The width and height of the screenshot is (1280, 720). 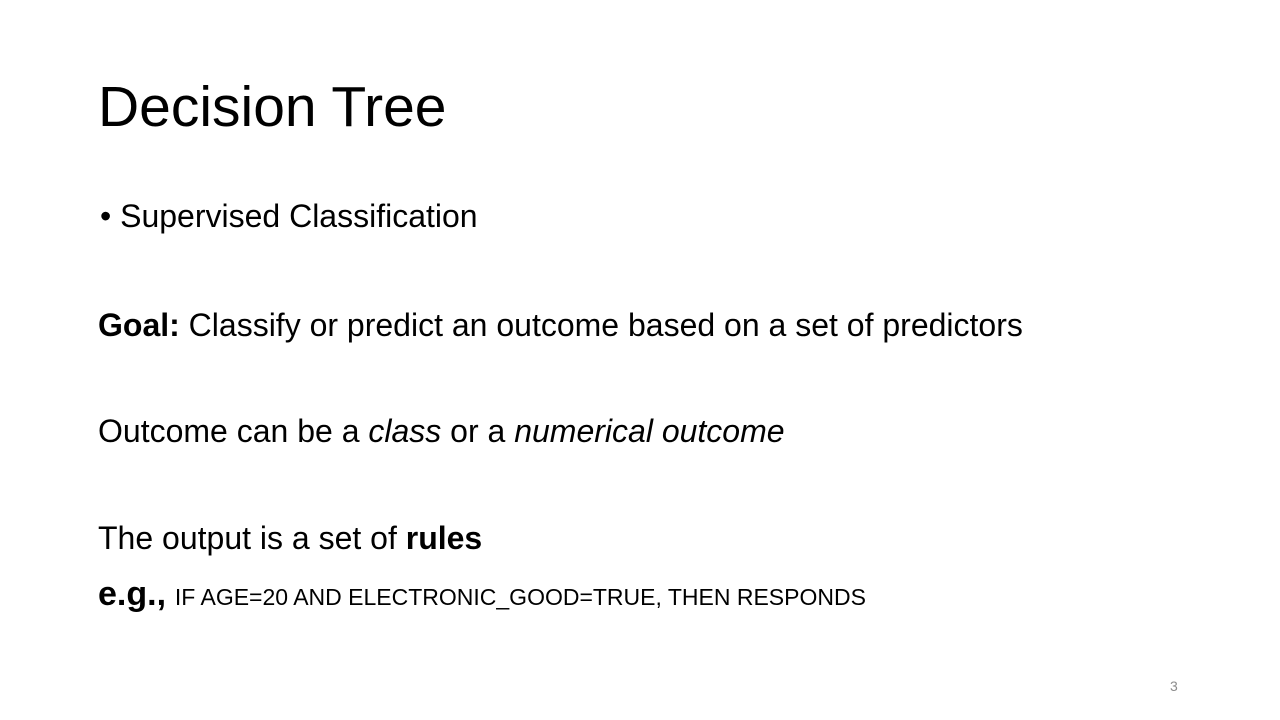 What do you see at coordinates (252, 538) in the screenshot?
I see `output-prefix: The output is a set of` at bounding box center [252, 538].